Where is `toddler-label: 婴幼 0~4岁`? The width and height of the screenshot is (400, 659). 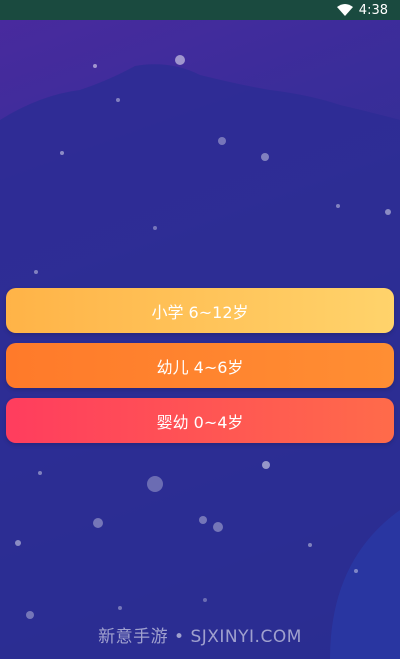 toddler-label: 婴幼 0~4岁 is located at coordinates (200, 422).